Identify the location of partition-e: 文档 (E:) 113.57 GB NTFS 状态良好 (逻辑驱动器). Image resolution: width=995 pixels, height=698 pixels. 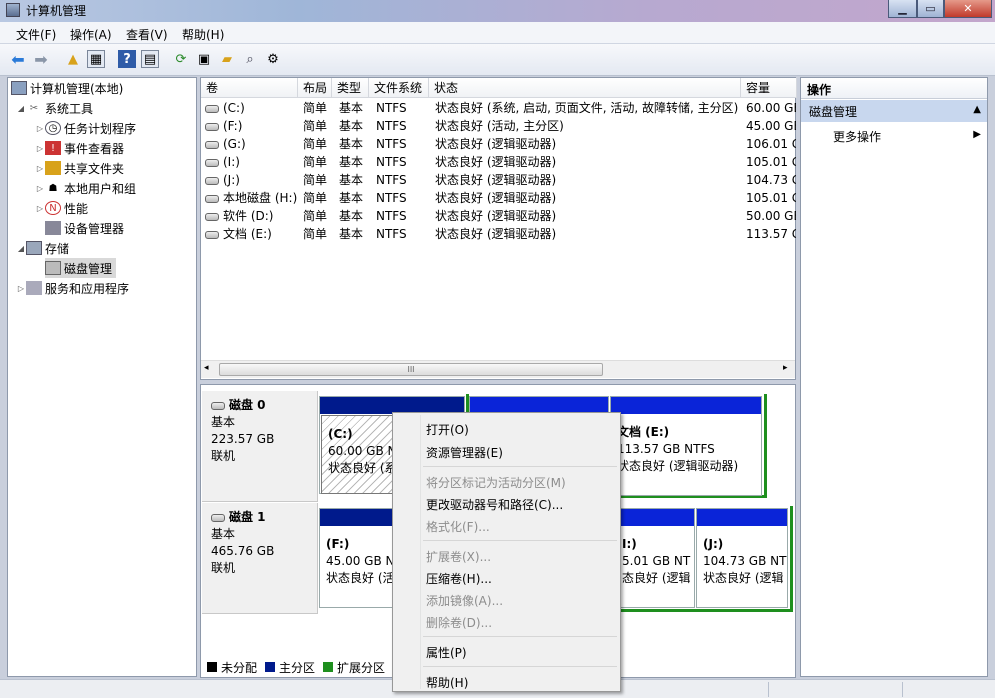
(686, 446).